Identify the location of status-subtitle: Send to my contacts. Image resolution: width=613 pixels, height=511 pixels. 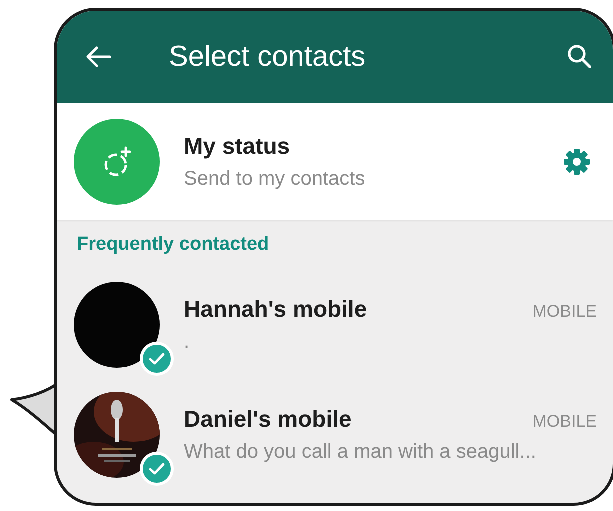
(275, 179).